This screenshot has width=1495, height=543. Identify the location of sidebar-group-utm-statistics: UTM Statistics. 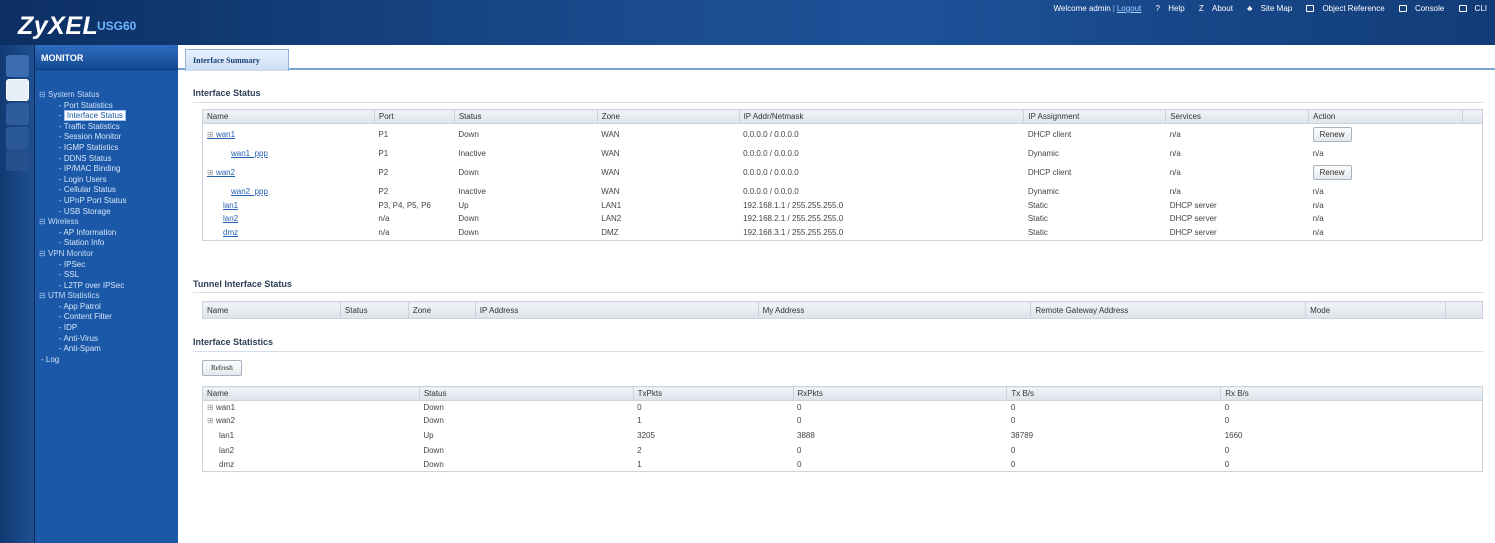
(106, 296).